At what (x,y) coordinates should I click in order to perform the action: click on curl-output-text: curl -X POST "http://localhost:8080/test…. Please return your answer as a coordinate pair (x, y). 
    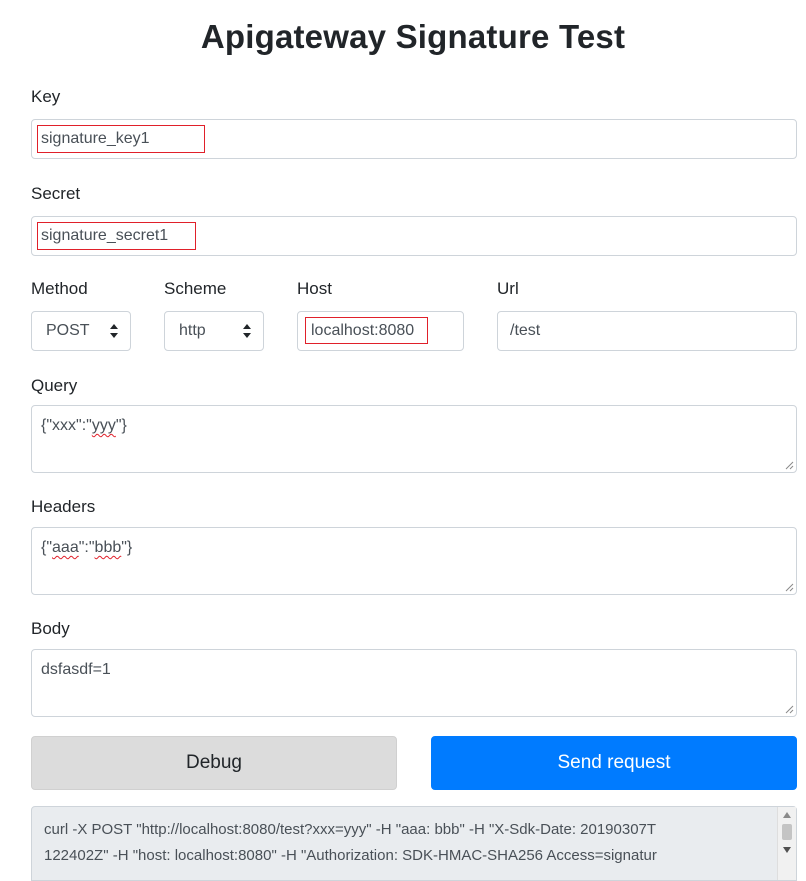
    Looking at the image, I should click on (408, 843).